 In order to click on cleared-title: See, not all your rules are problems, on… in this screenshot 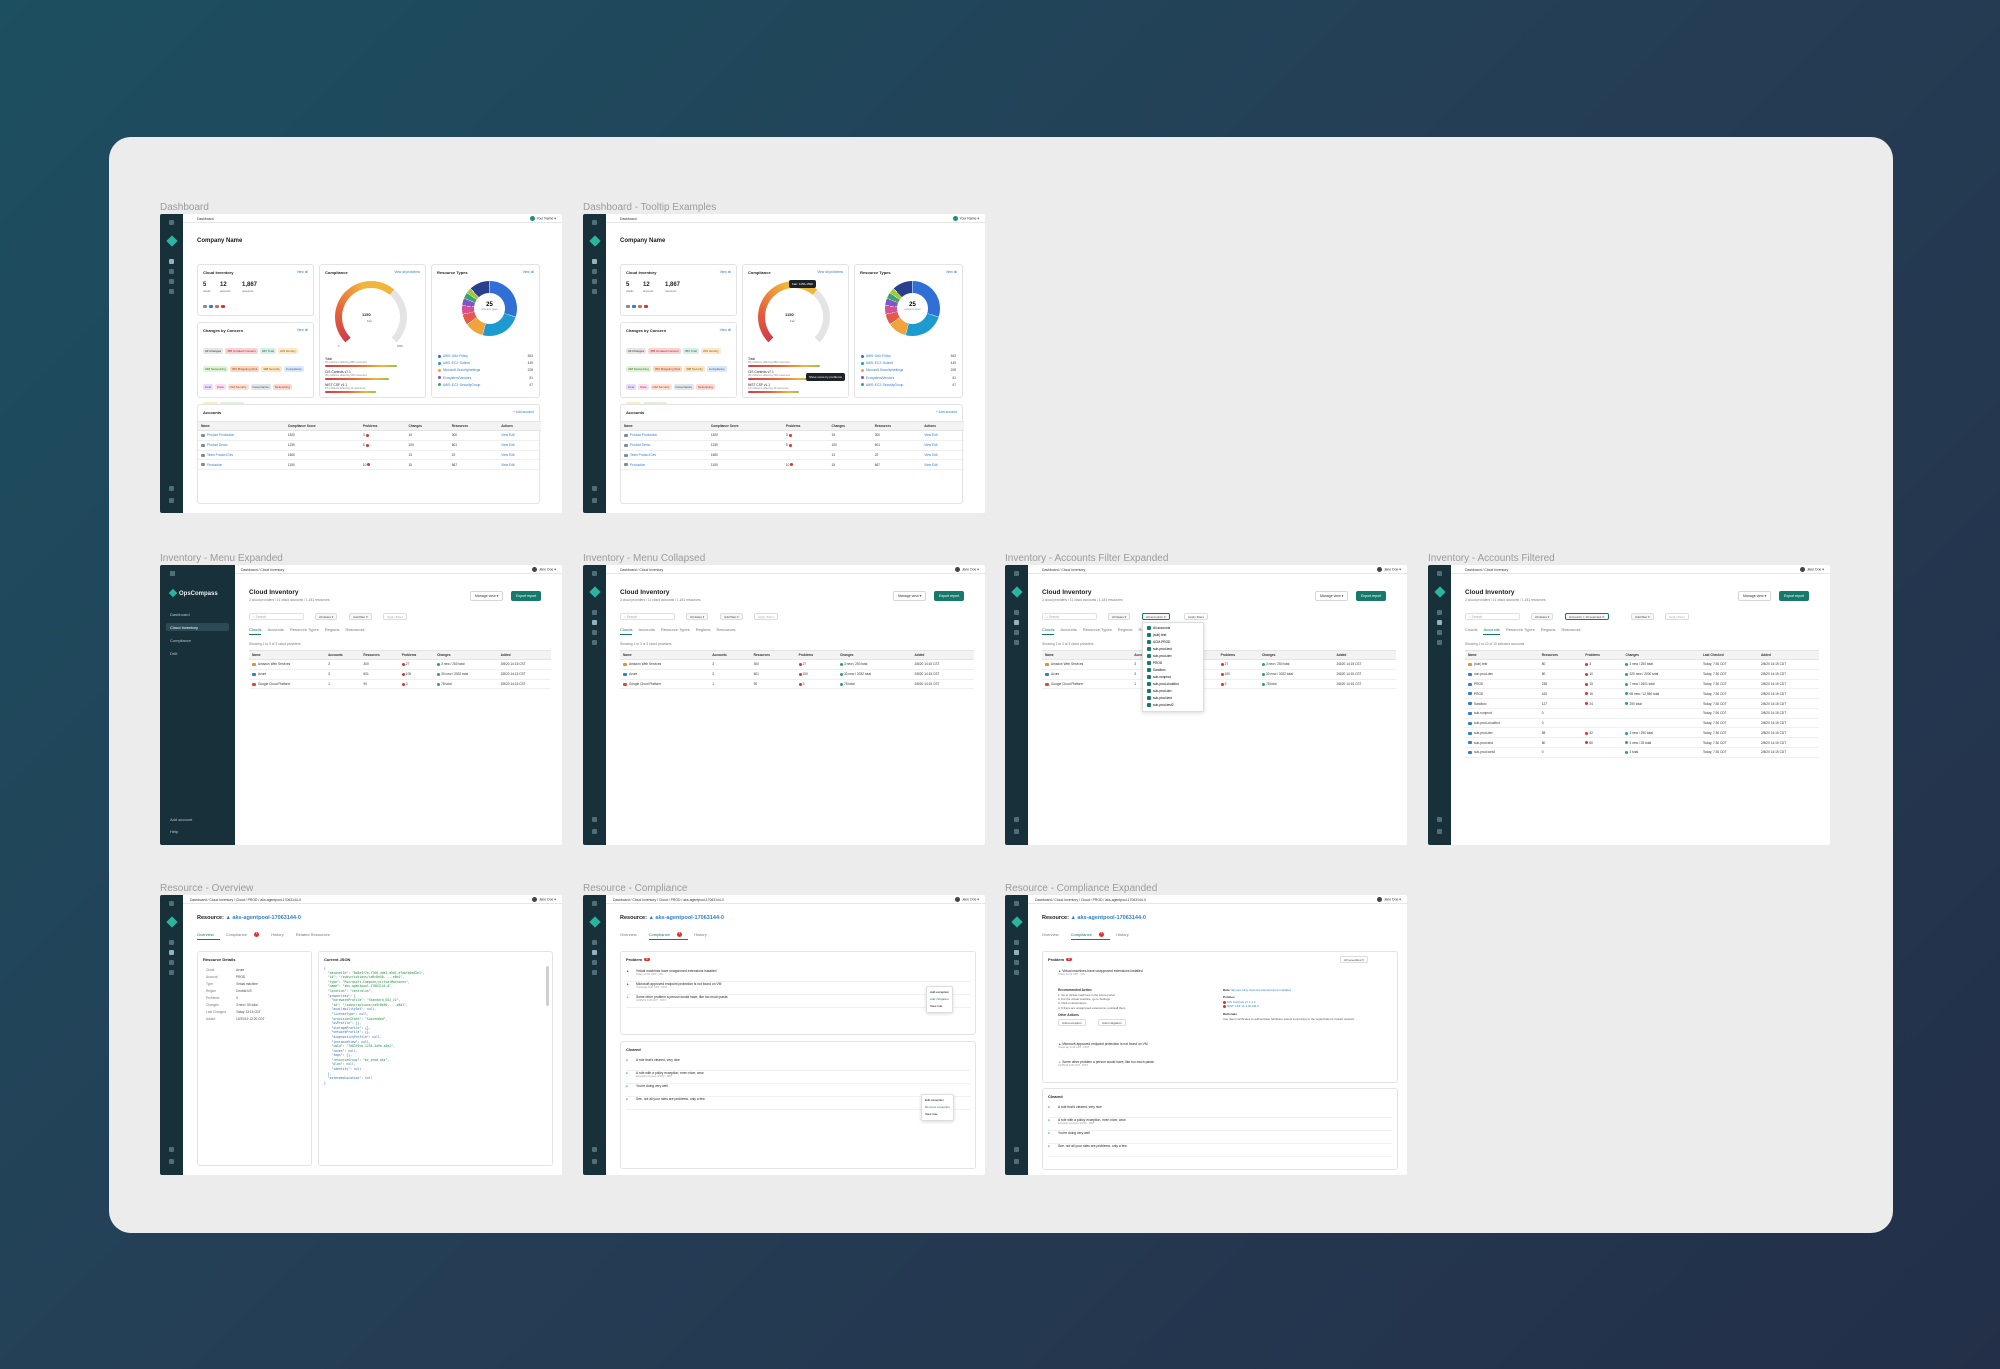, I will do `click(1092, 1146)`.